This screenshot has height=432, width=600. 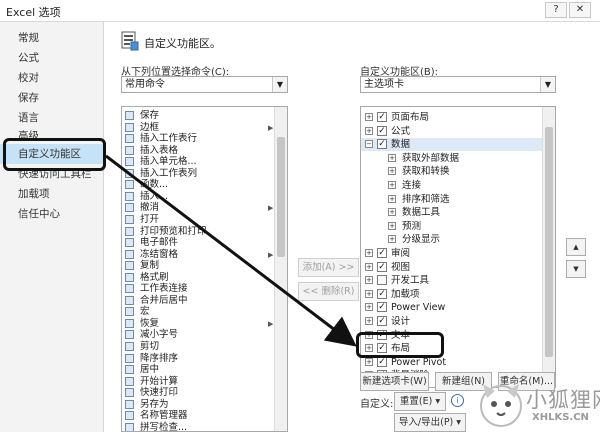 What do you see at coordinates (202, 150) in the screenshot?
I see `command-item: 插入表格` at bounding box center [202, 150].